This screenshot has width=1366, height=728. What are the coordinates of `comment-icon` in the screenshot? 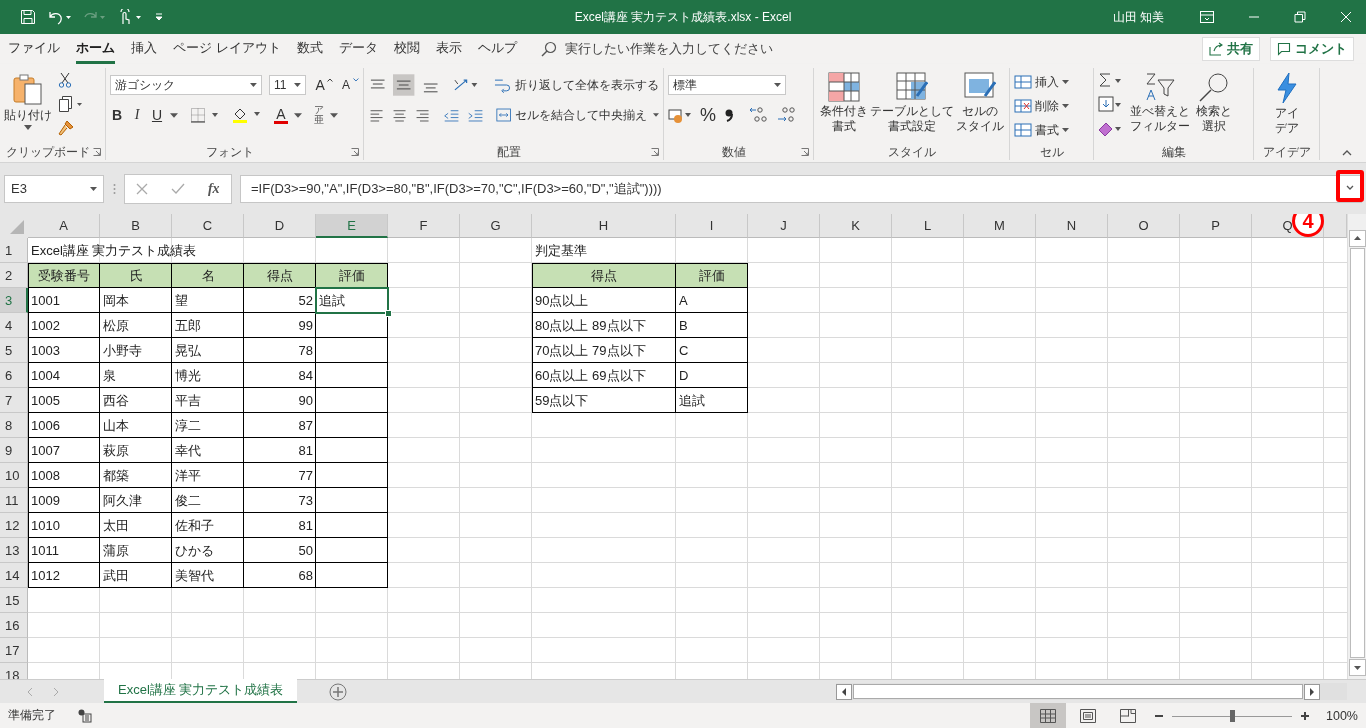 It's located at (1284, 49).